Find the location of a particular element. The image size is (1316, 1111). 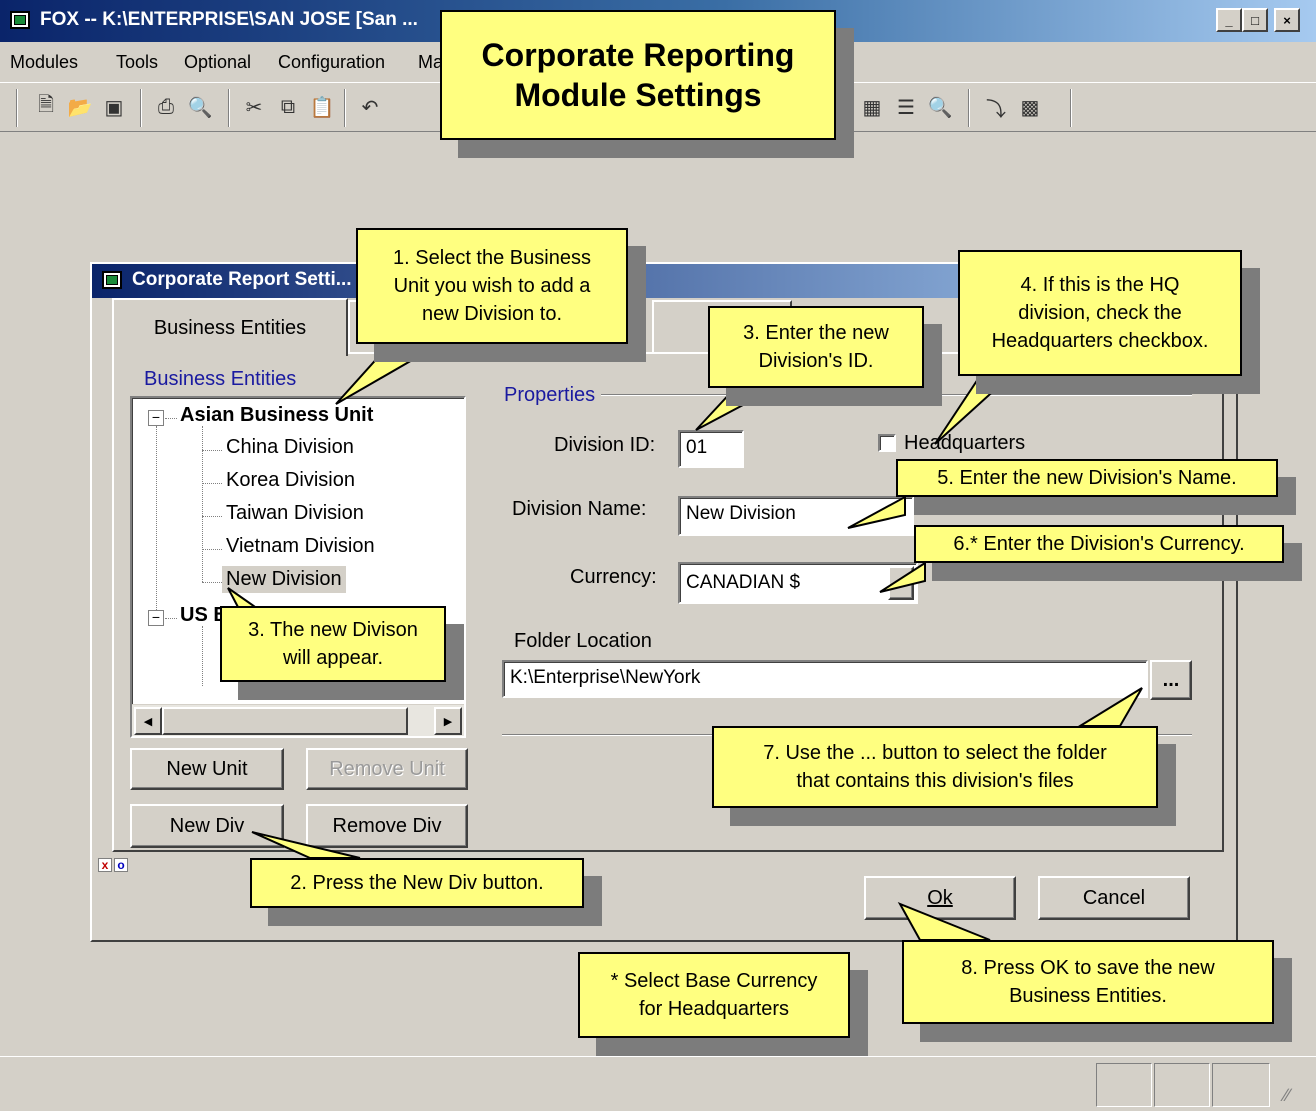

cancel-button: Cancel is located at coordinates (1114, 898).